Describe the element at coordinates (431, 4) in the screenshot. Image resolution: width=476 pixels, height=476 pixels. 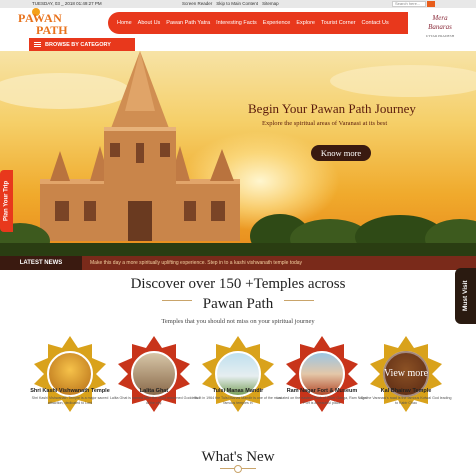
I see `search-button` at that location.